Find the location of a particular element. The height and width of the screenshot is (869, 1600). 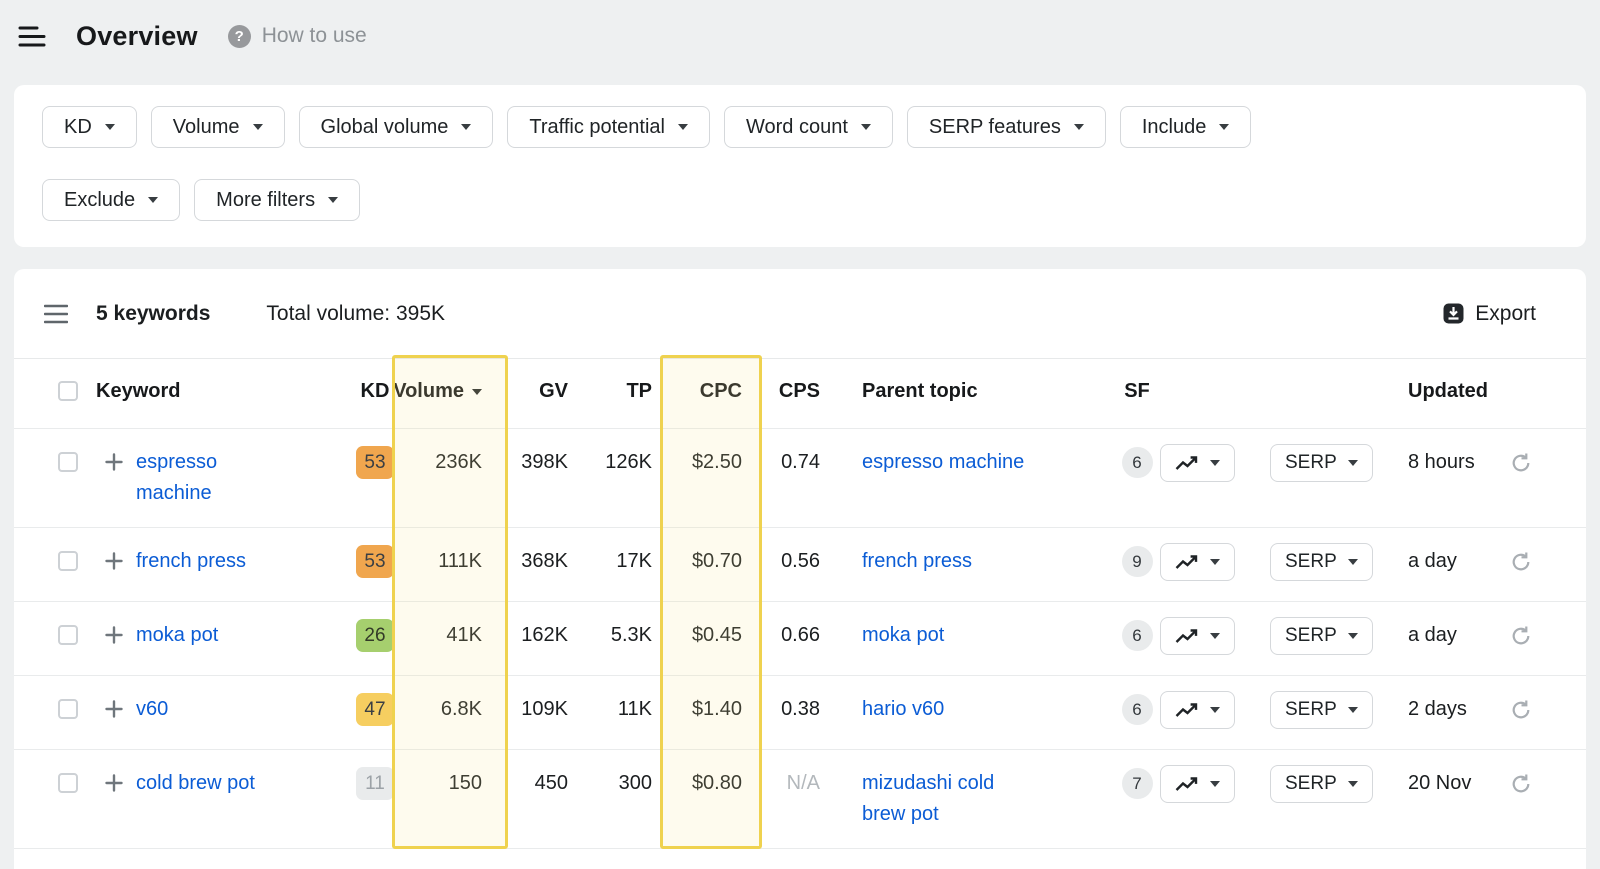

filter-dropdown-label: Traffic potential is located at coordinates (597, 126).